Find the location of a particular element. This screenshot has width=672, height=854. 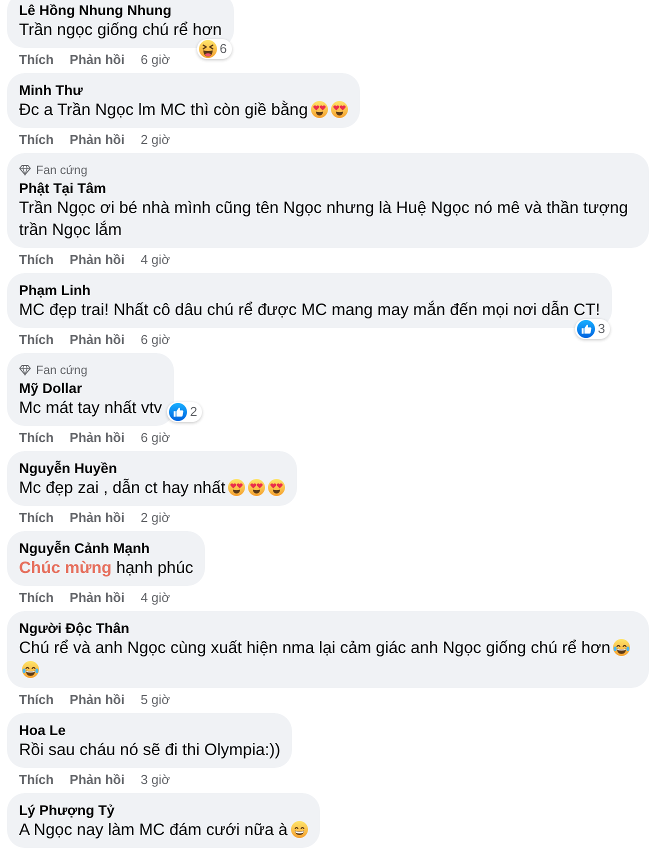

comment-text: MC đẹp trai! Nhất cô dâu chú rể được MC mang may mắn đến mọi nơi dẫn CT! is located at coordinates (309, 310).